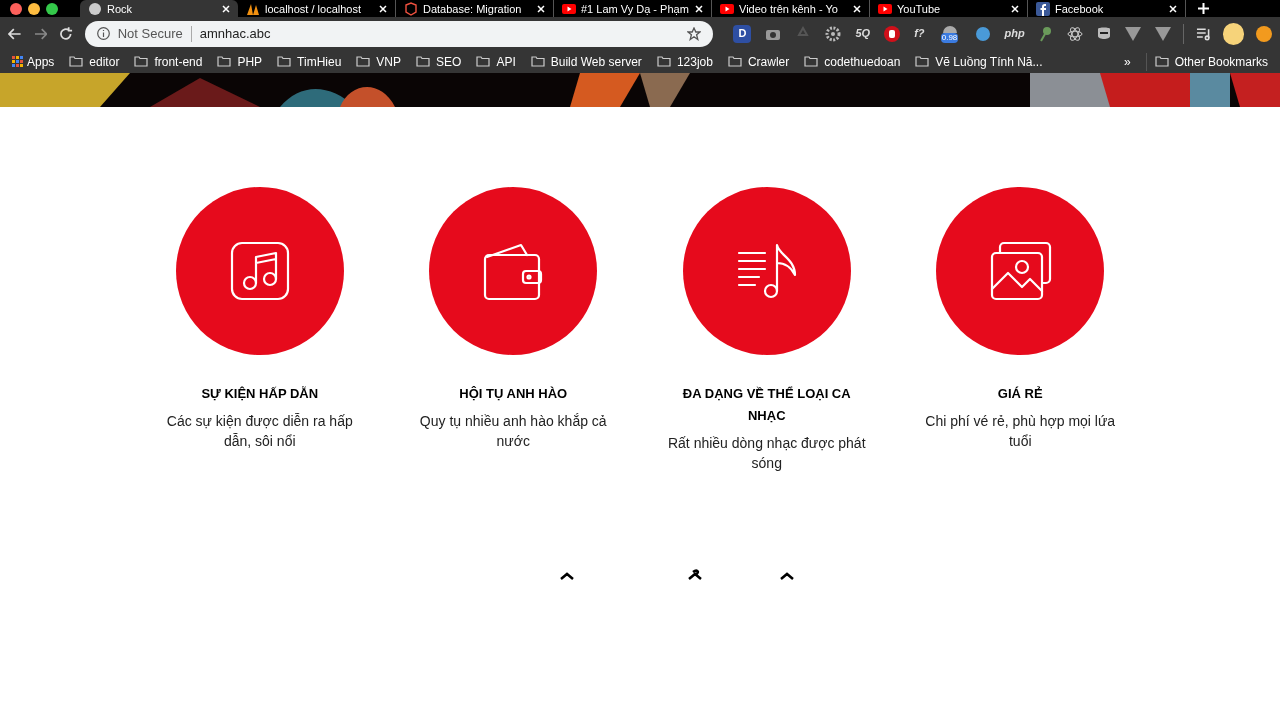  Describe the element at coordinates (449, 61) in the screenshot. I see `bookmark-folder: SEO` at that location.